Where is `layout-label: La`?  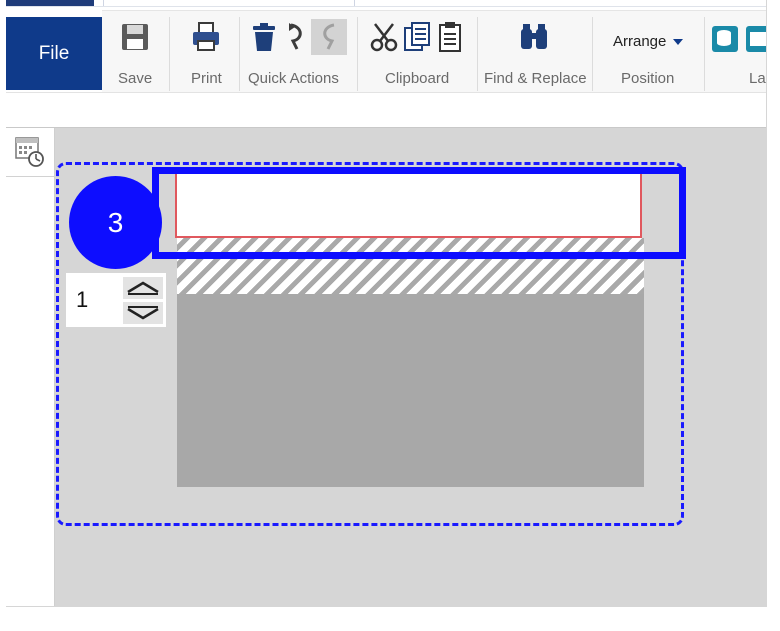 layout-label: La is located at coordinates (757, 78).